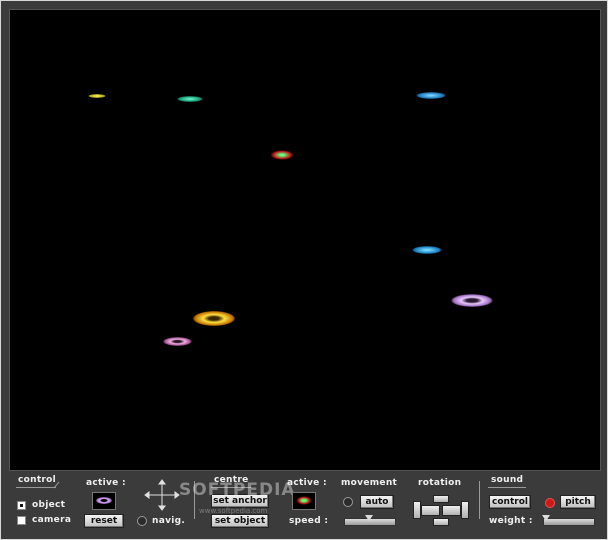 Image resolution: width=608 pixels, height=540 pixels. Describe the element at coordinates (177, 341) in the screenshot. I see `ring-magenta-small` at that location.